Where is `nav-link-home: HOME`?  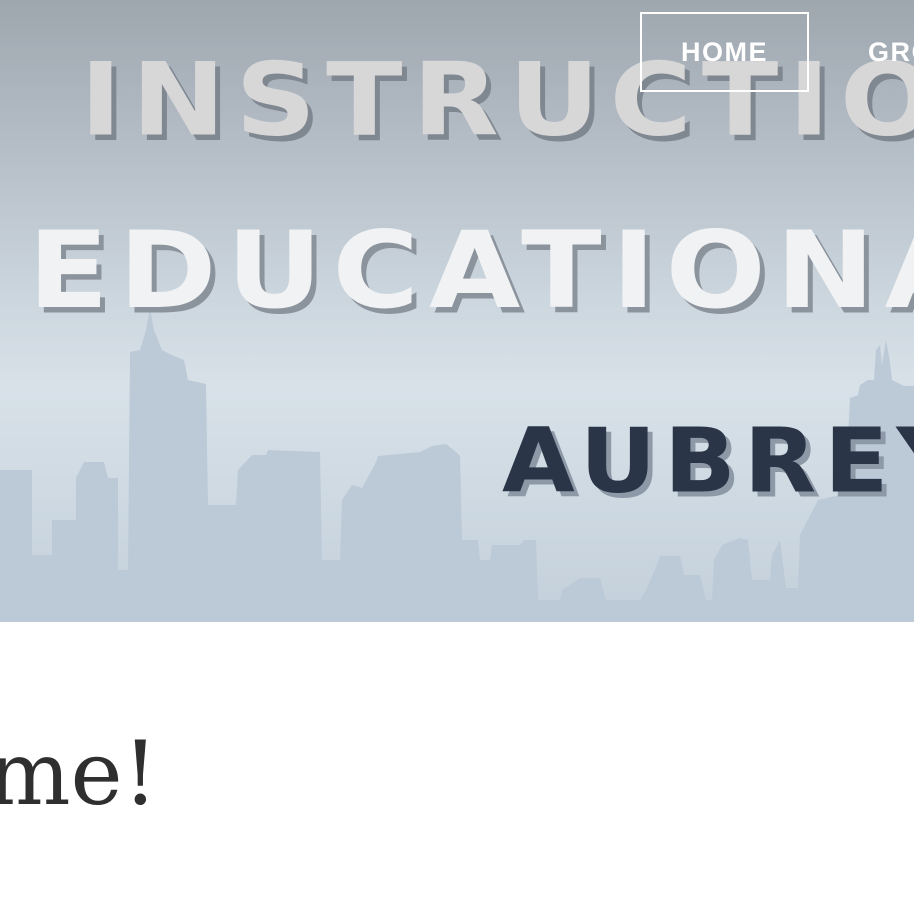
nav-link-home: HOME is located at coordinates (724, 52).